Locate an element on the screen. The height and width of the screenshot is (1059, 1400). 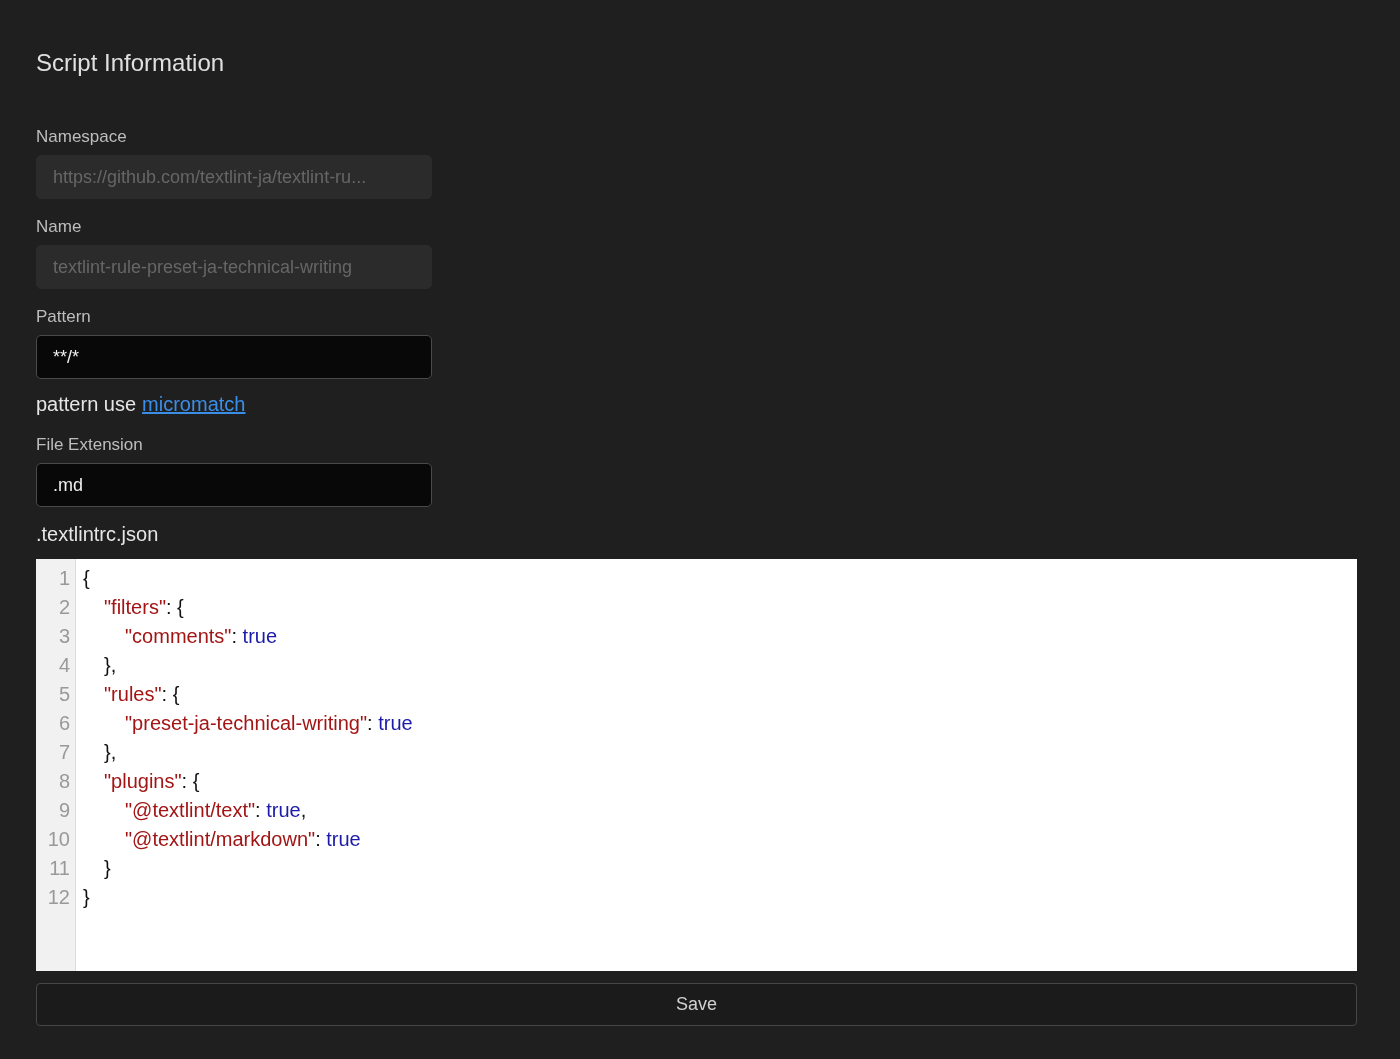
hint-text: pattern use is located at coordinates (86, 404).